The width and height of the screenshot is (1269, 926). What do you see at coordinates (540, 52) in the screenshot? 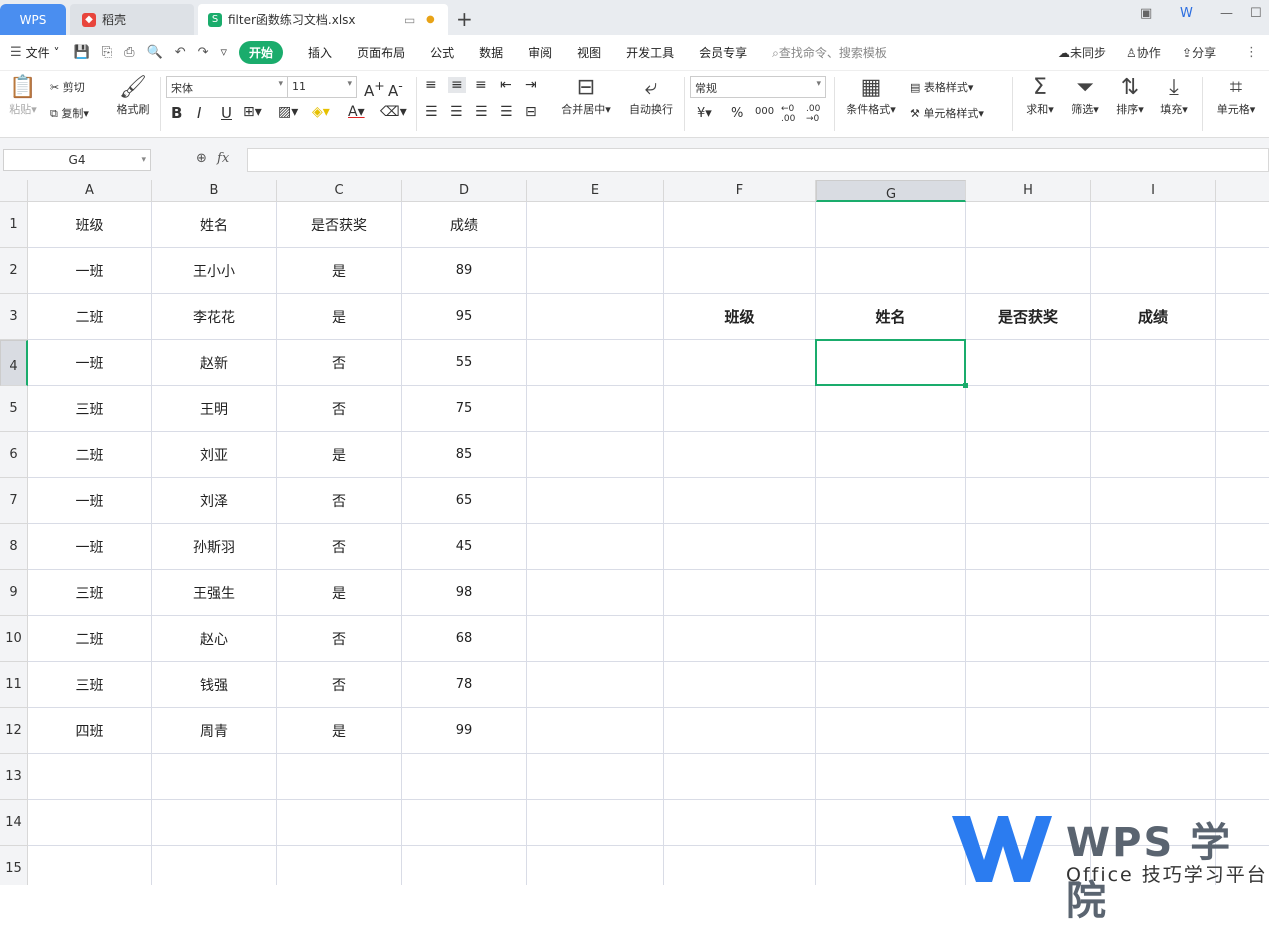
I see `tab-review: 审阅` at bounding box center [540, 52].